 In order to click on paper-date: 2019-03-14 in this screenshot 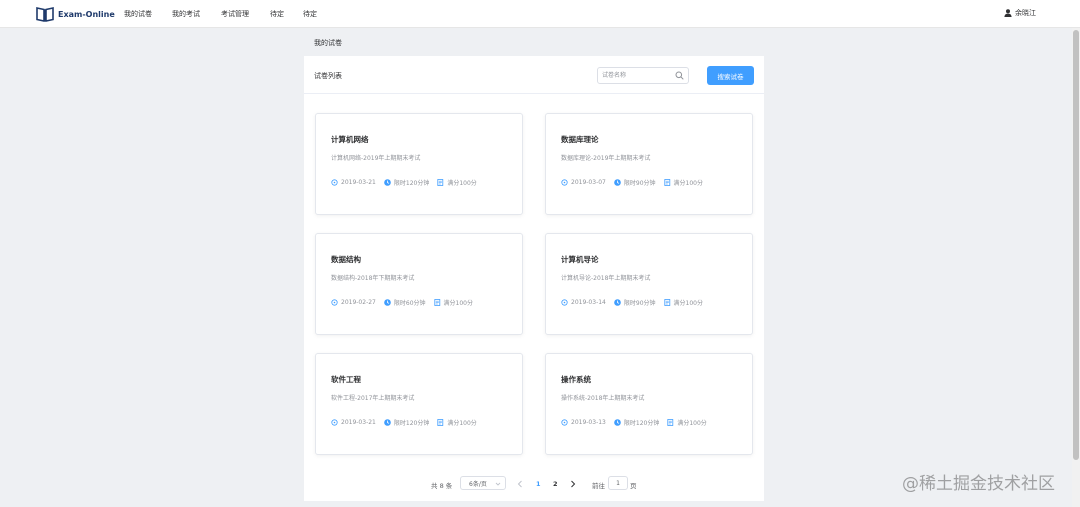, I will do `click(583, 302)`.